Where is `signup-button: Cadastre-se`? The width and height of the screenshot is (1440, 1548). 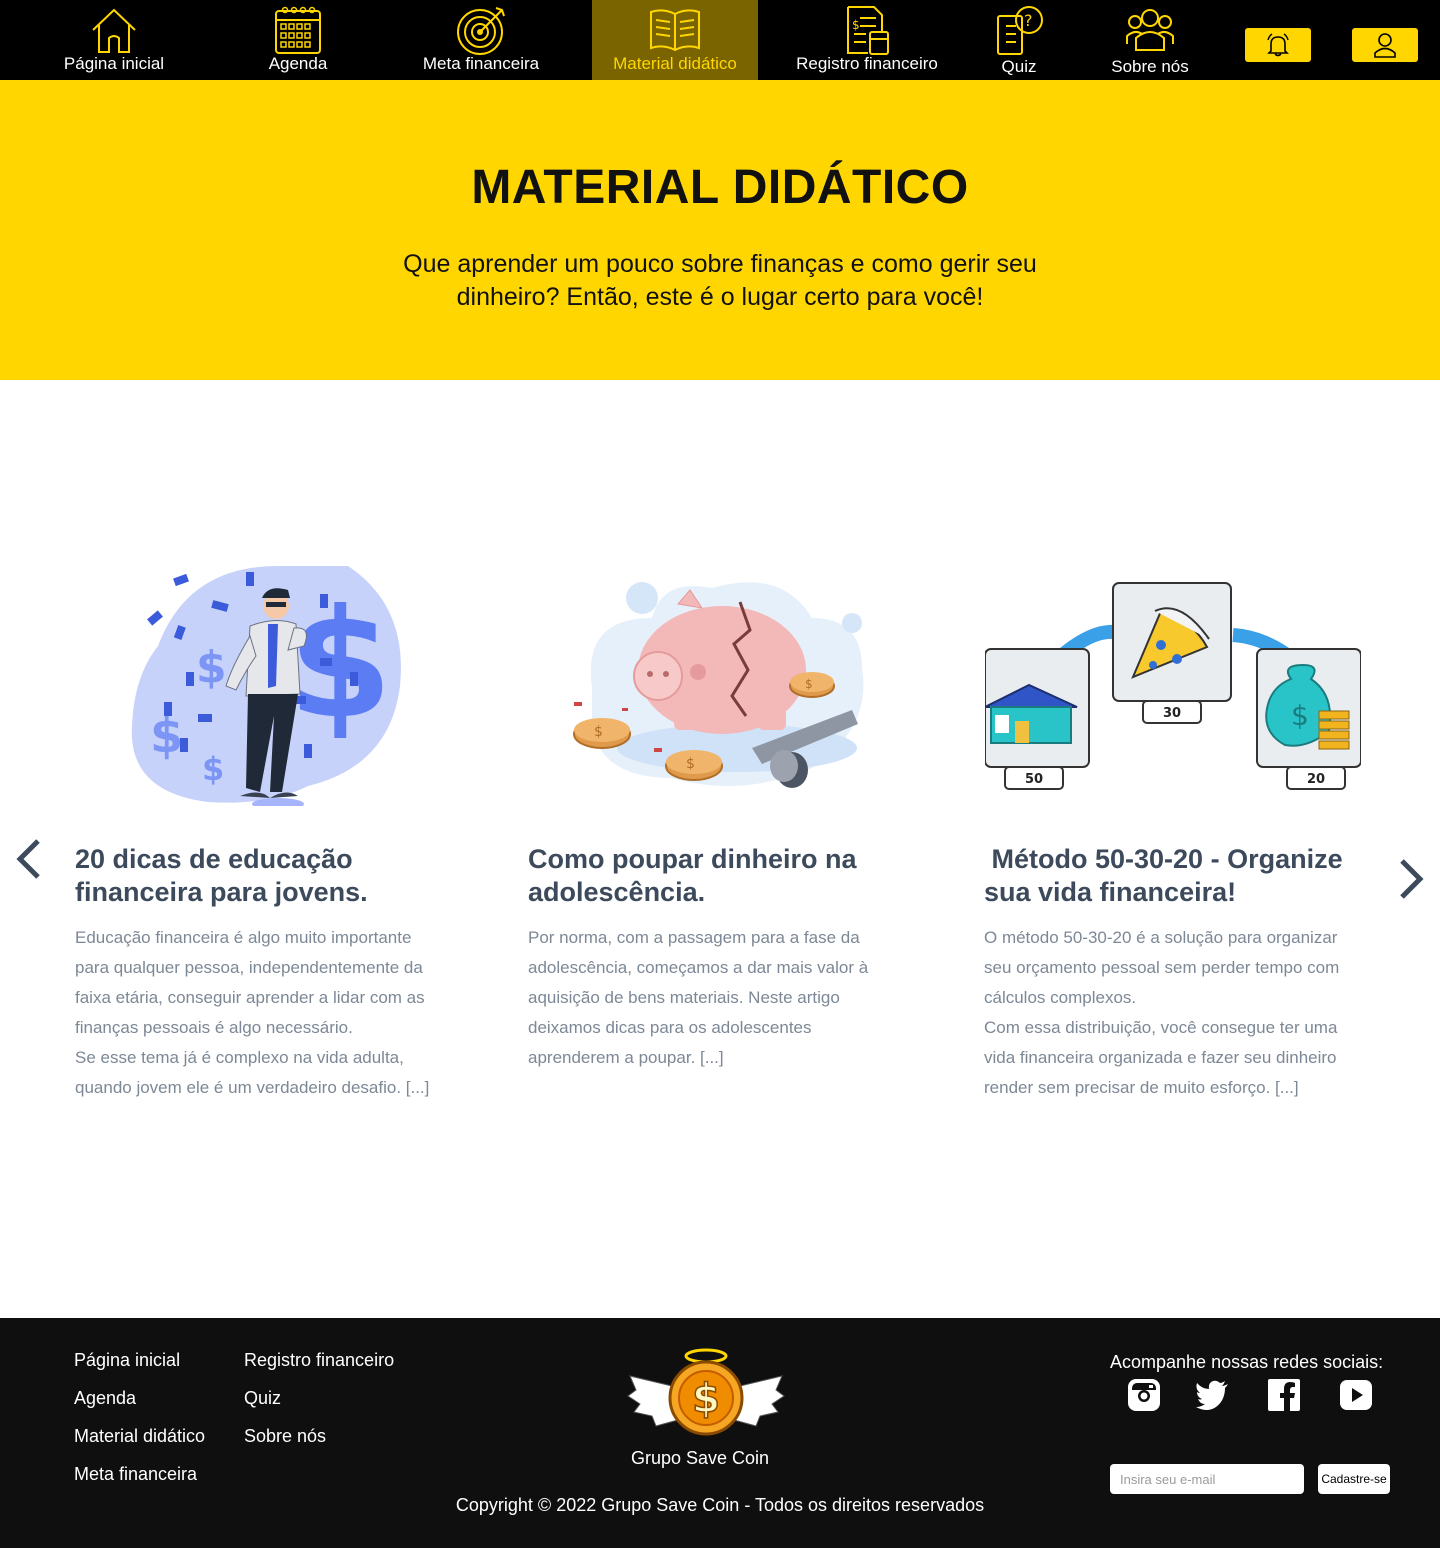
signup-button: Cadastre-se is located at coordinates (1354, 1479).